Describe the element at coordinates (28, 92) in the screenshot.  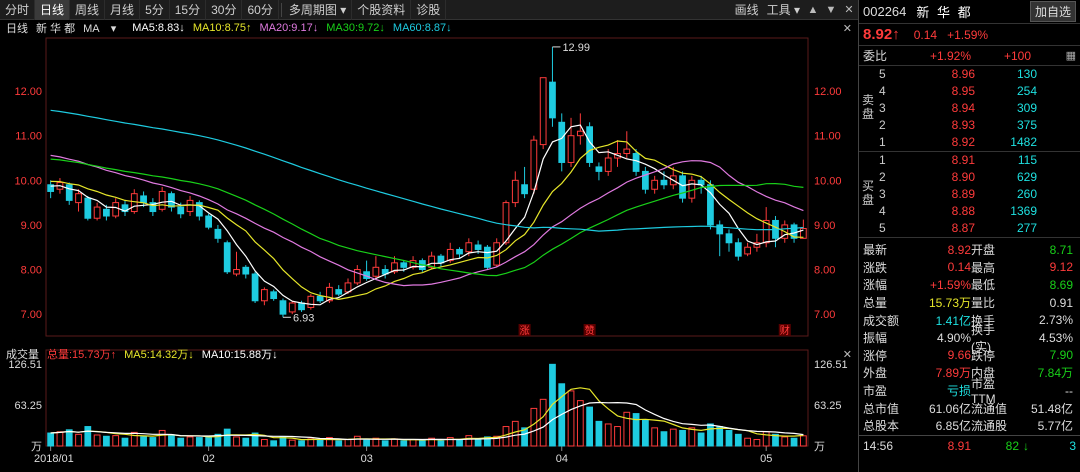
I see `price-tick-left: 12.00` at that location.